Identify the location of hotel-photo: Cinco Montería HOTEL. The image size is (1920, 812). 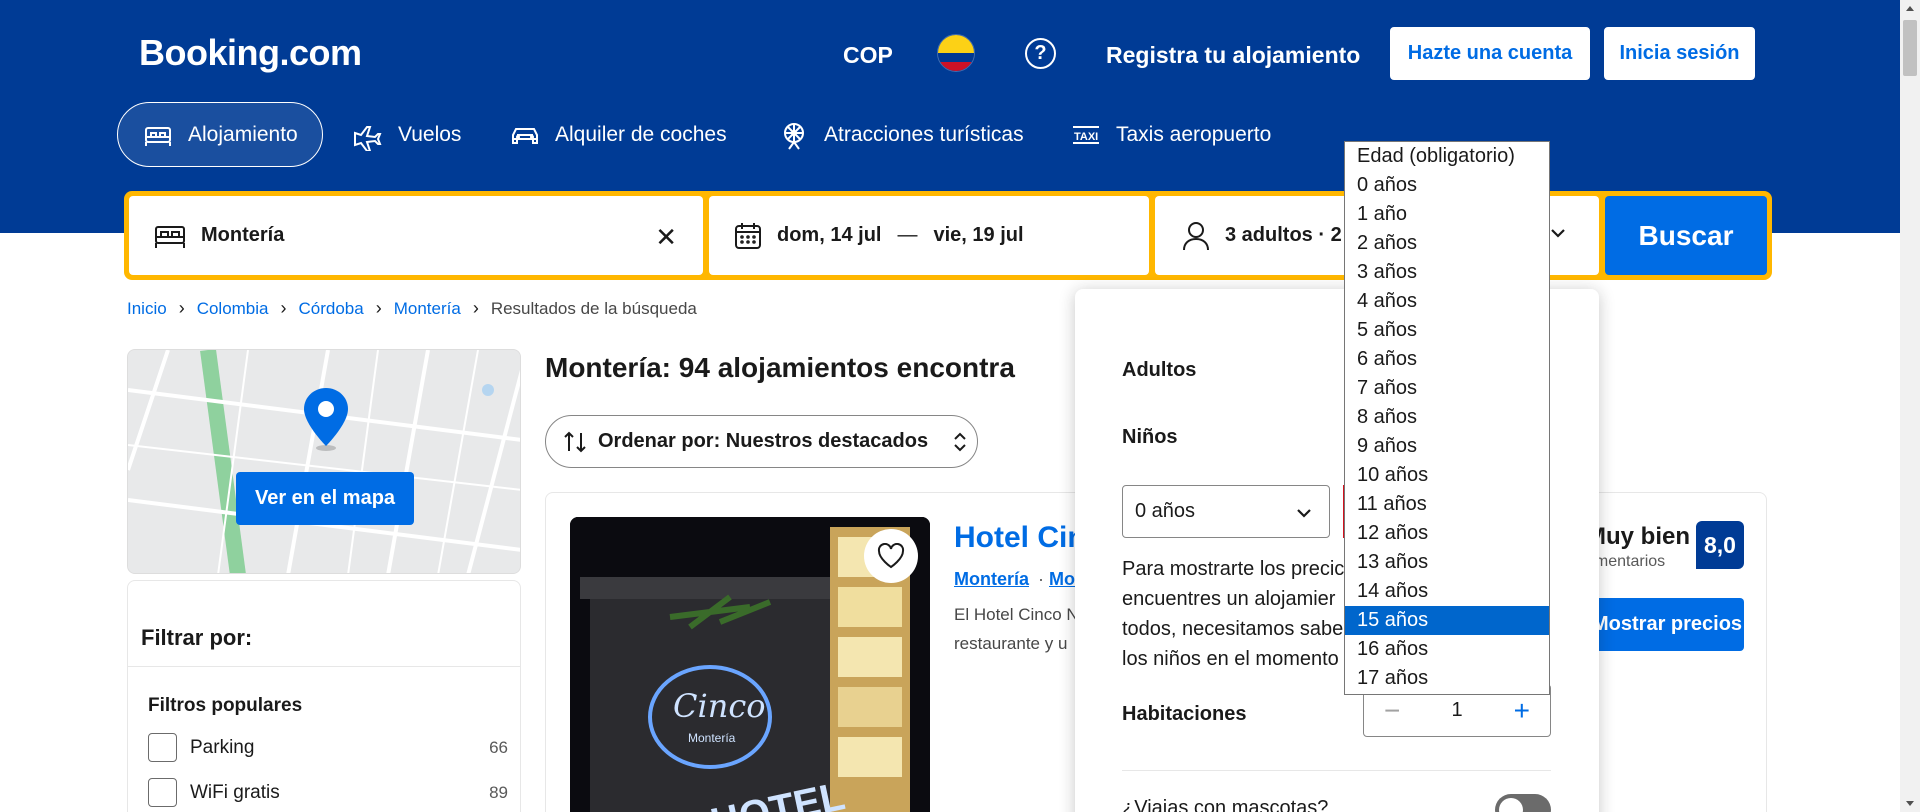
(750, 664).